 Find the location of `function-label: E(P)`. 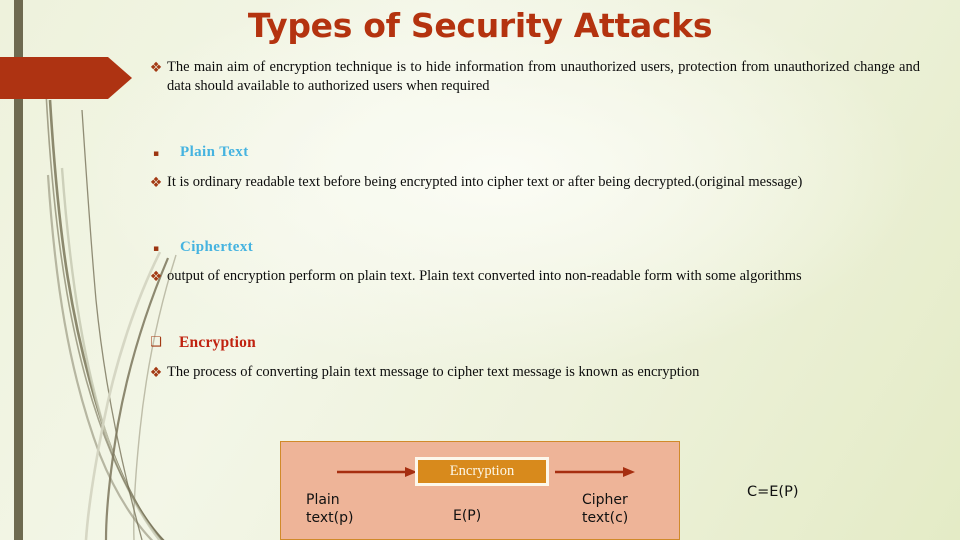

function-label: E(P) is located at coordinates (467, 516).